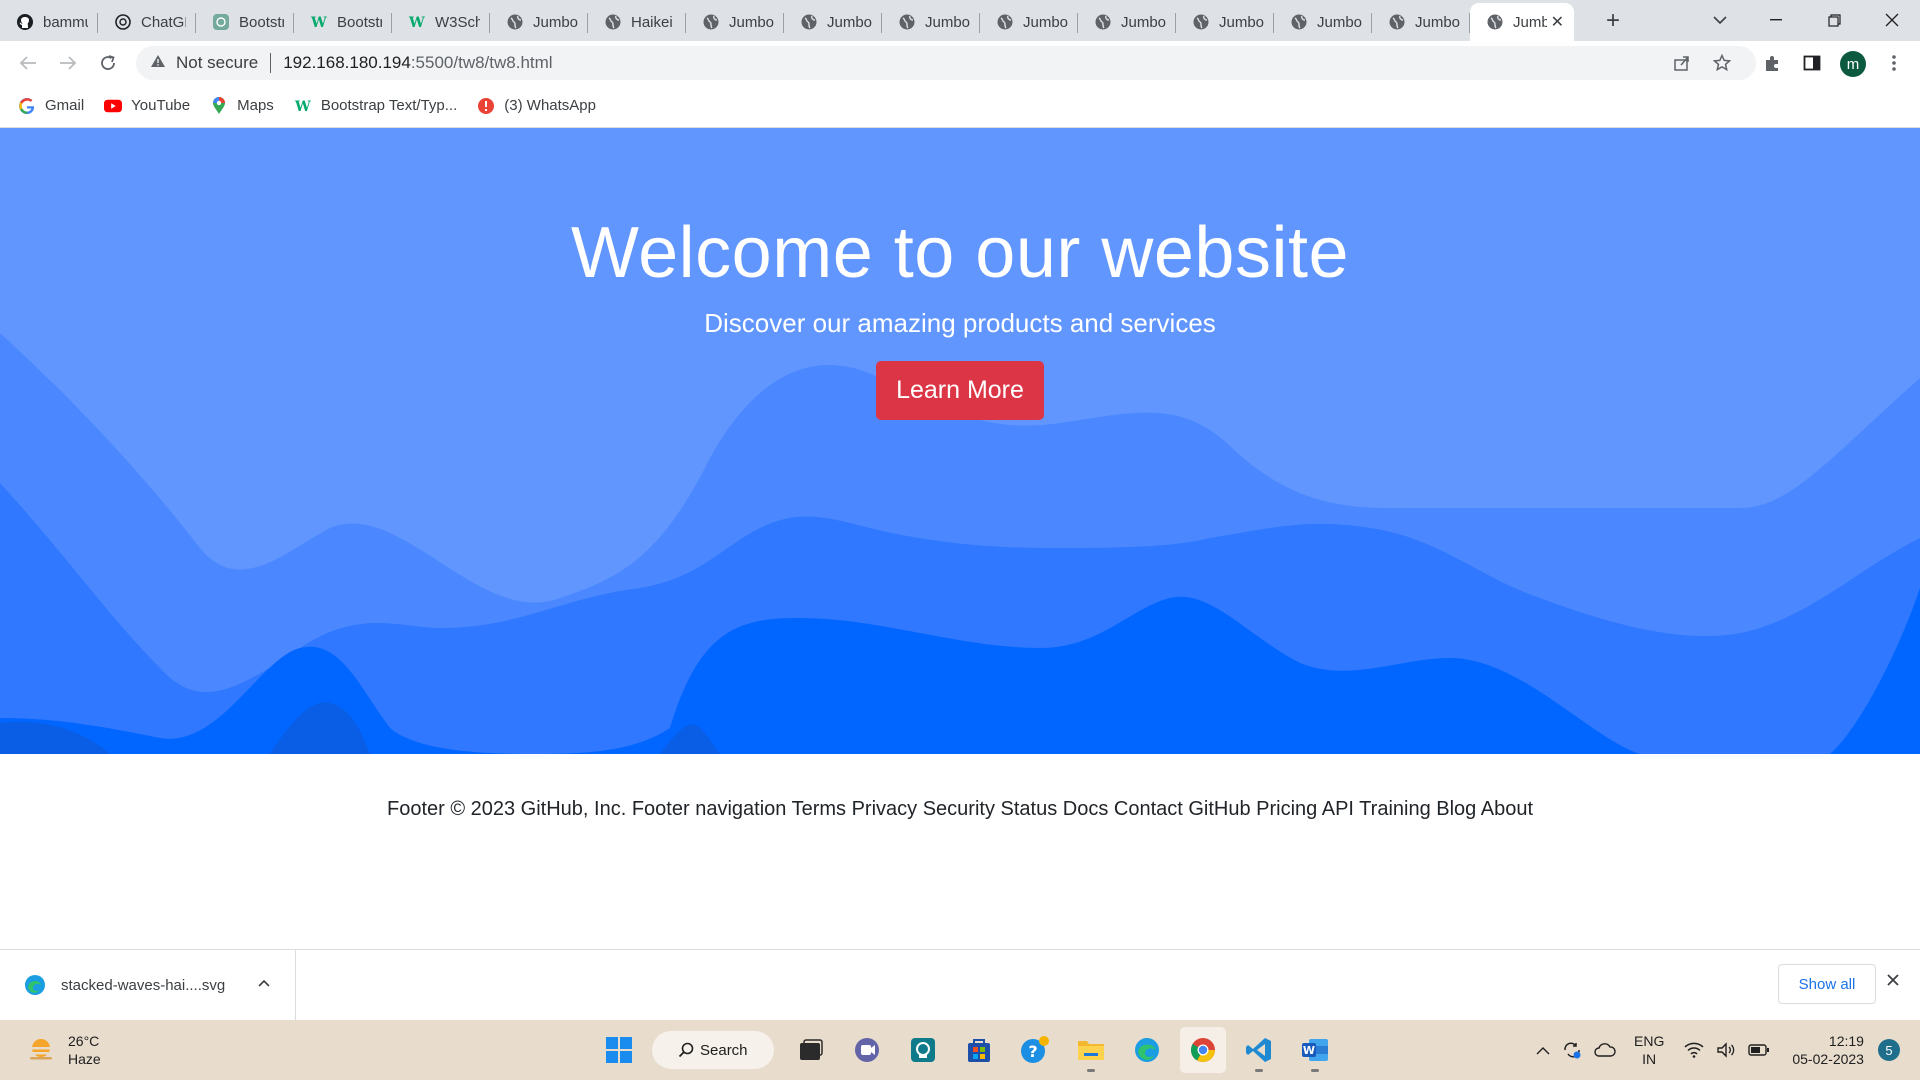 This screenshot has height=1080, width=1920. What do you see at coordinates (123, 22) in the screenshot?
I see `chatgpt-icon` at bounding box center [123, 22].